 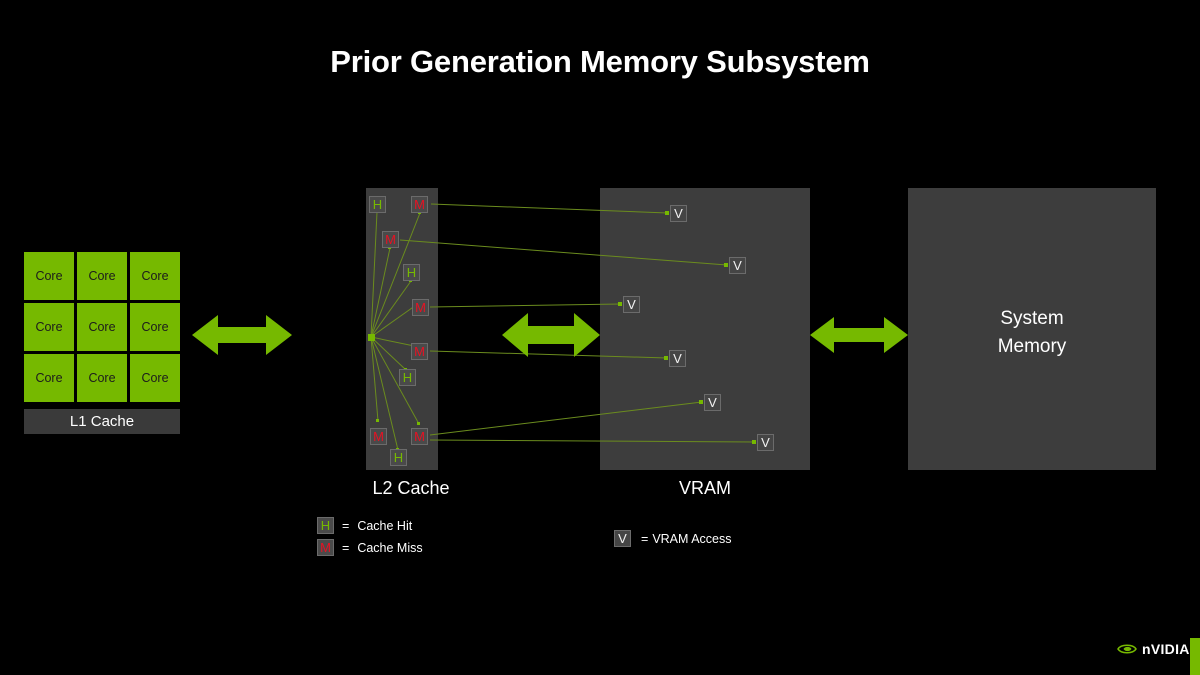 What do you see at coordinates (325, 547) in the screenshot?
I see `legend-miss-marker: M` at bounding box center [325, 547].